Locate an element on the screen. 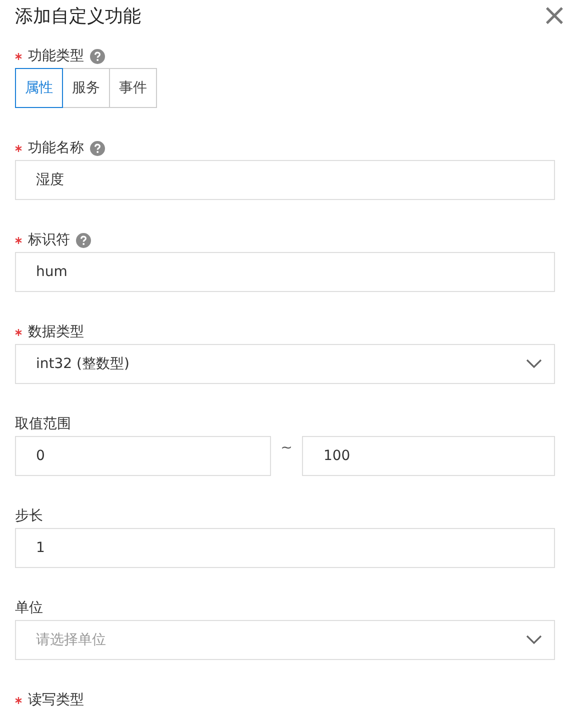 Image resolution: width=577 pixels, height=717 pixels. select-field: int32 (整数型) is located at coordinates (285, 364).